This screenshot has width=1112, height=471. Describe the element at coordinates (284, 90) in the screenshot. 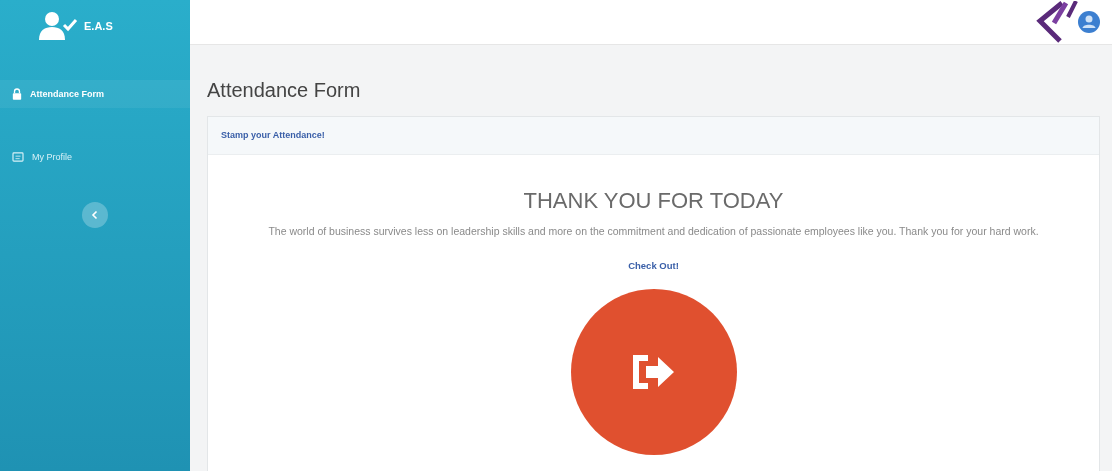

I see `page-title: Attendance Form` at that location.